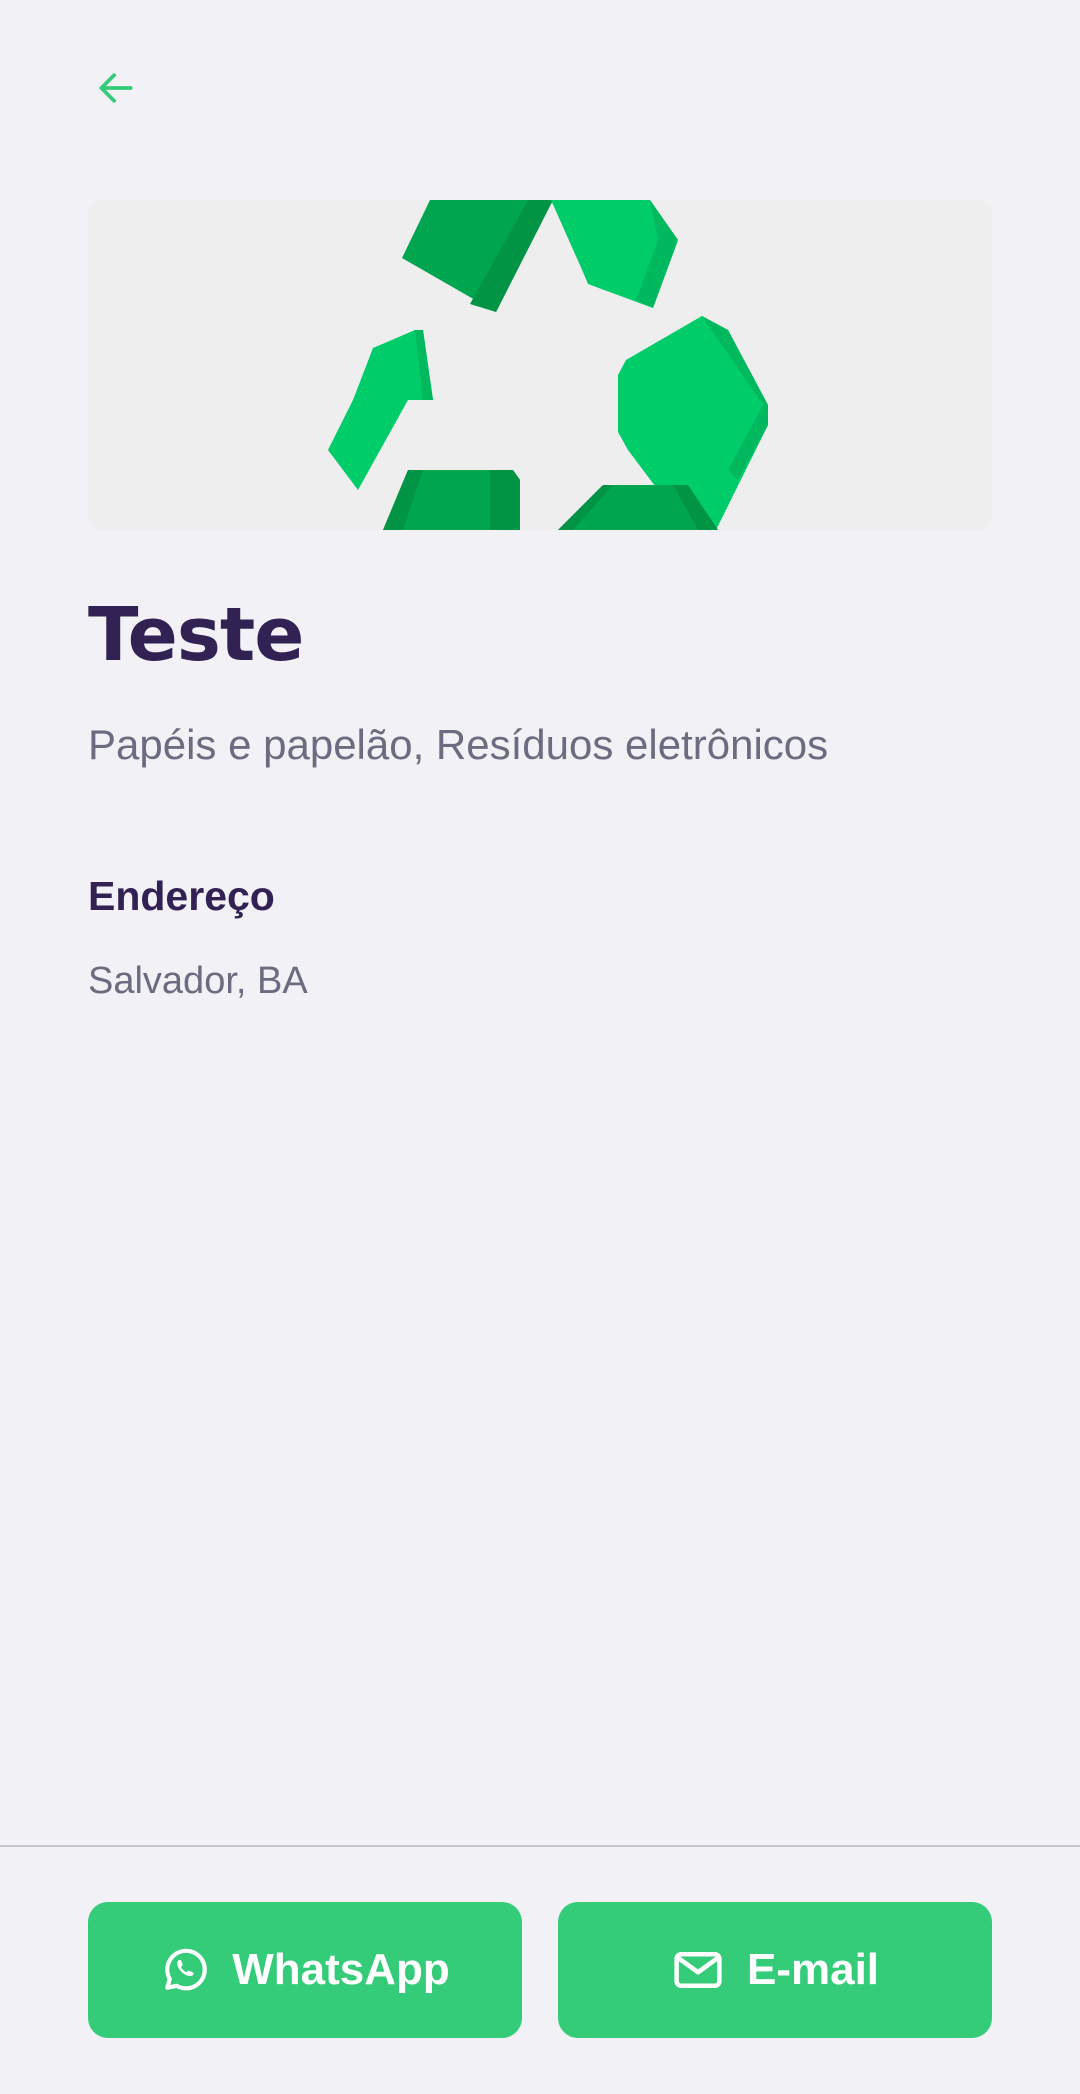 Image resolution: width=1080 pixels, height=2094 pixels. I want to click on email-button: E-mail, so click(775, 1970).